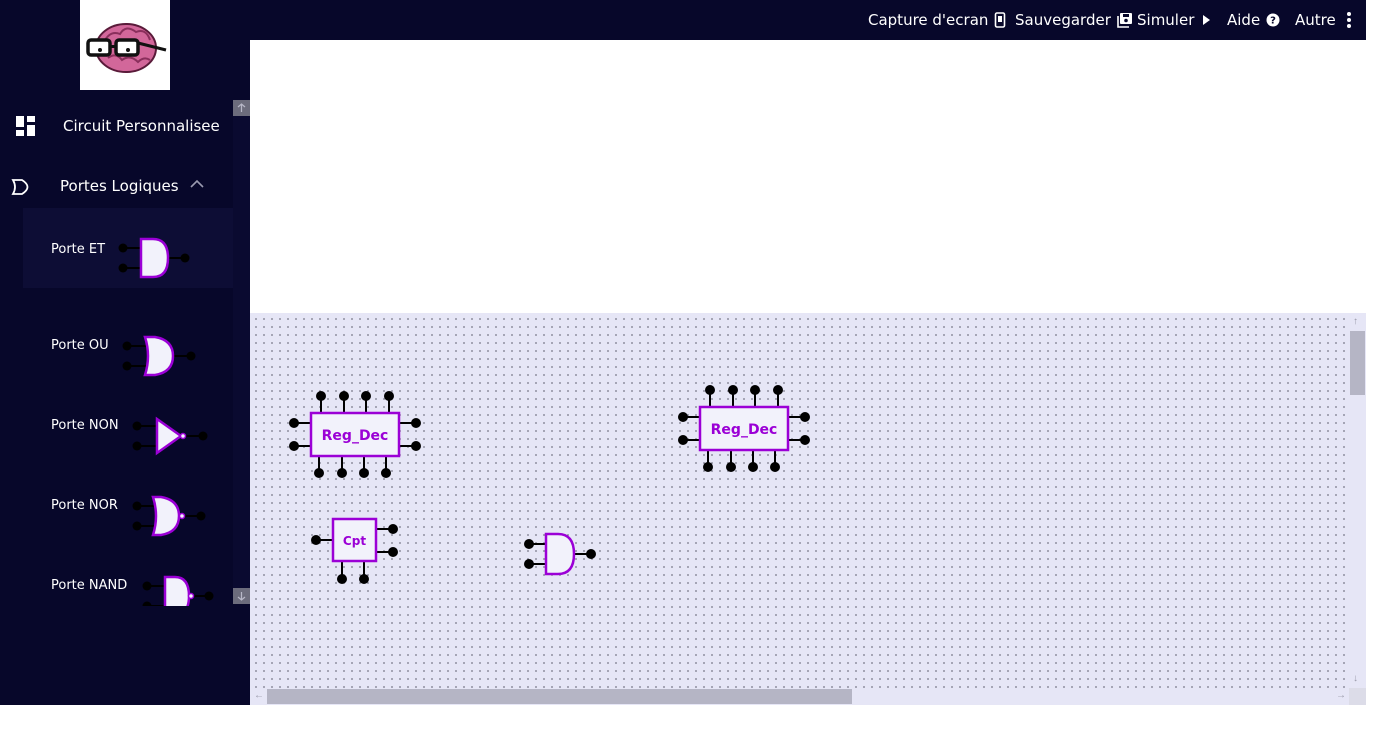  I want to click on chevron-up-icon, so click(197, 183).